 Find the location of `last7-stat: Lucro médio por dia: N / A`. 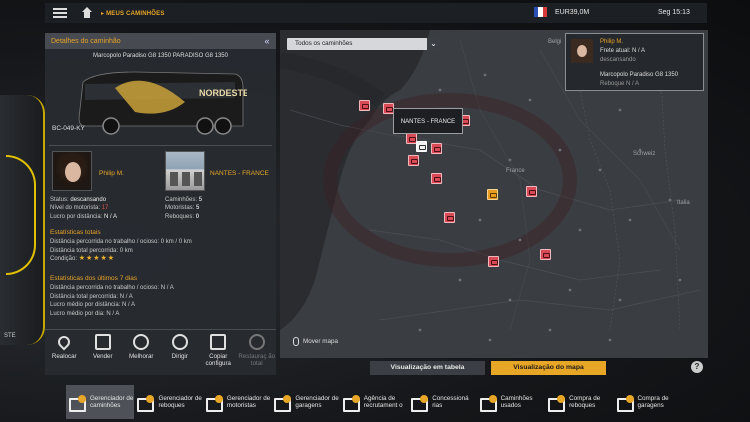

last7-stat: Lucro médio por dia: N / A is located at coordinates (85, 313).